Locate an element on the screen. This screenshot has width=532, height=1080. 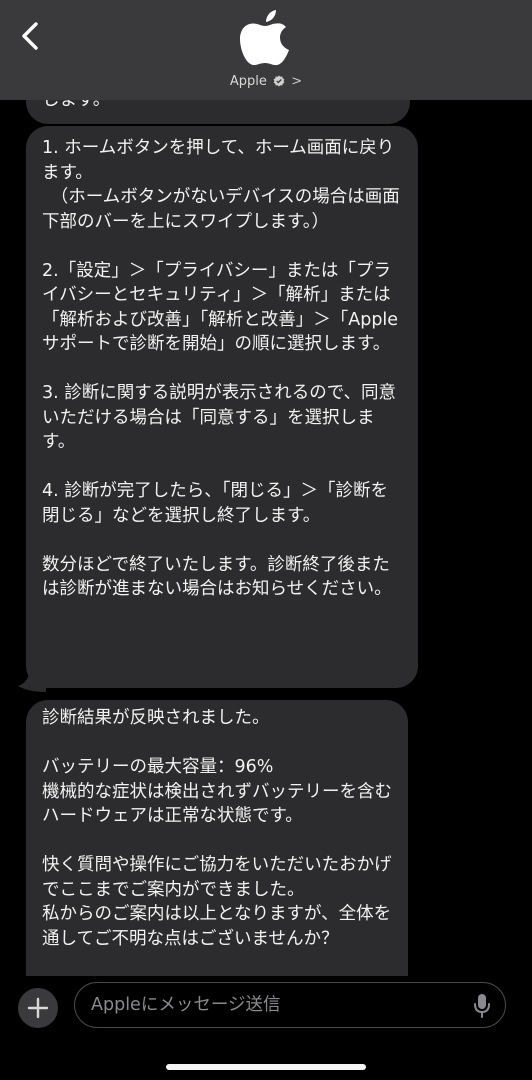
verified-badge-icon is located at coordinates (279, 81).